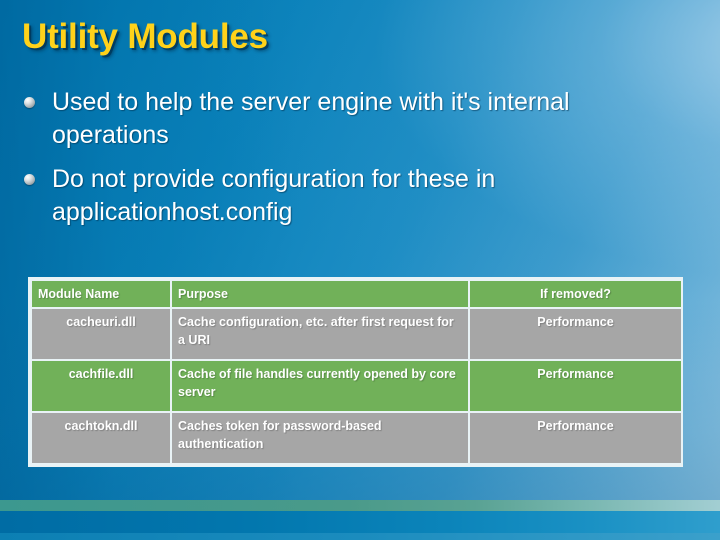  What do you see at coordinates (145, 36) in the screenshot?
I see `slide-title: Utility Modules` at bounding box center [145, 36].